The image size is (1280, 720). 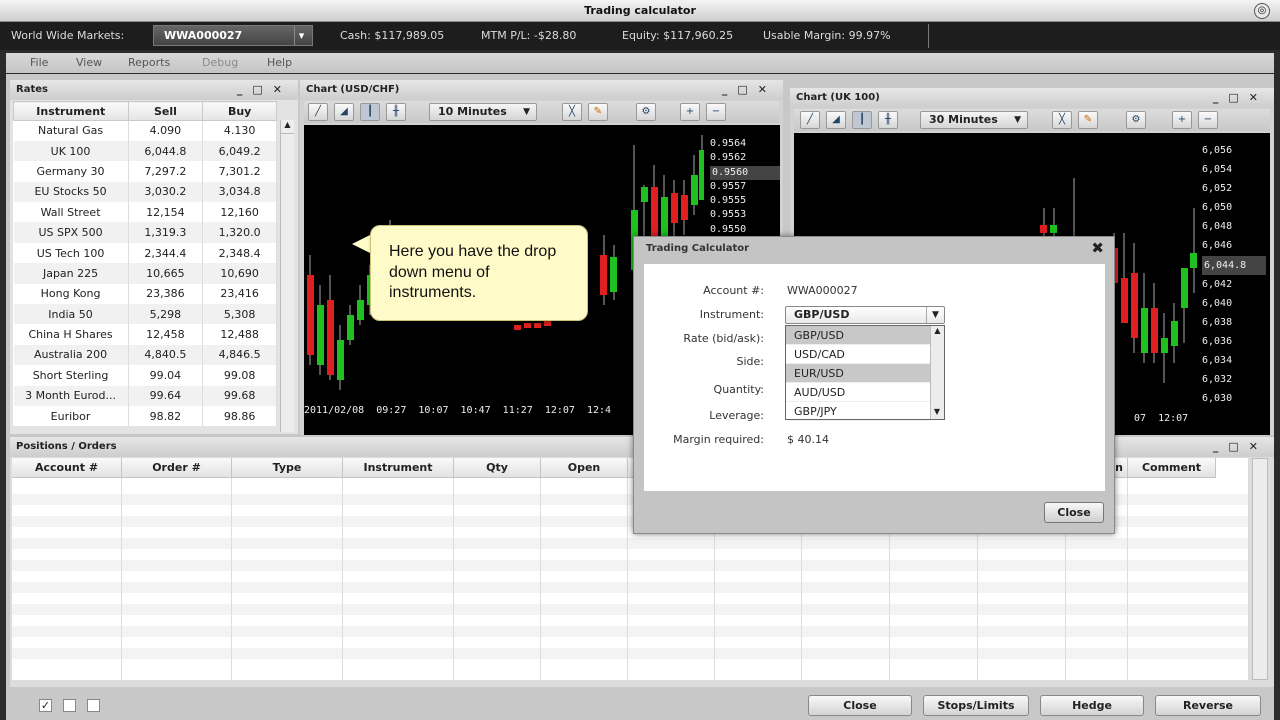 What do you see at coordinates (1172, 468) in the screenshot?
I see `column-header-comment: Comment` at bounding box center [1172, 468].